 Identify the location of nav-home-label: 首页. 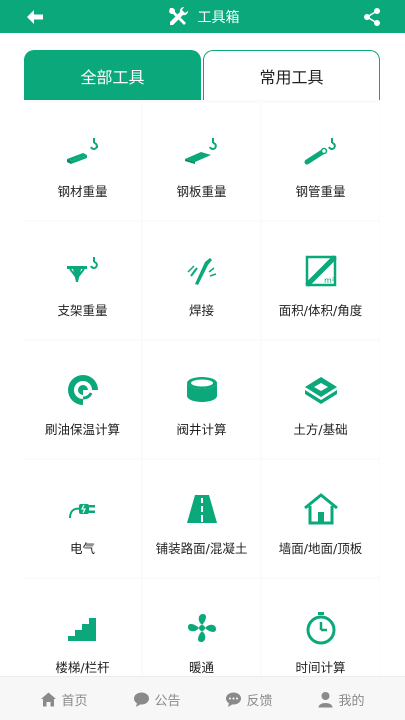
(74, 701).